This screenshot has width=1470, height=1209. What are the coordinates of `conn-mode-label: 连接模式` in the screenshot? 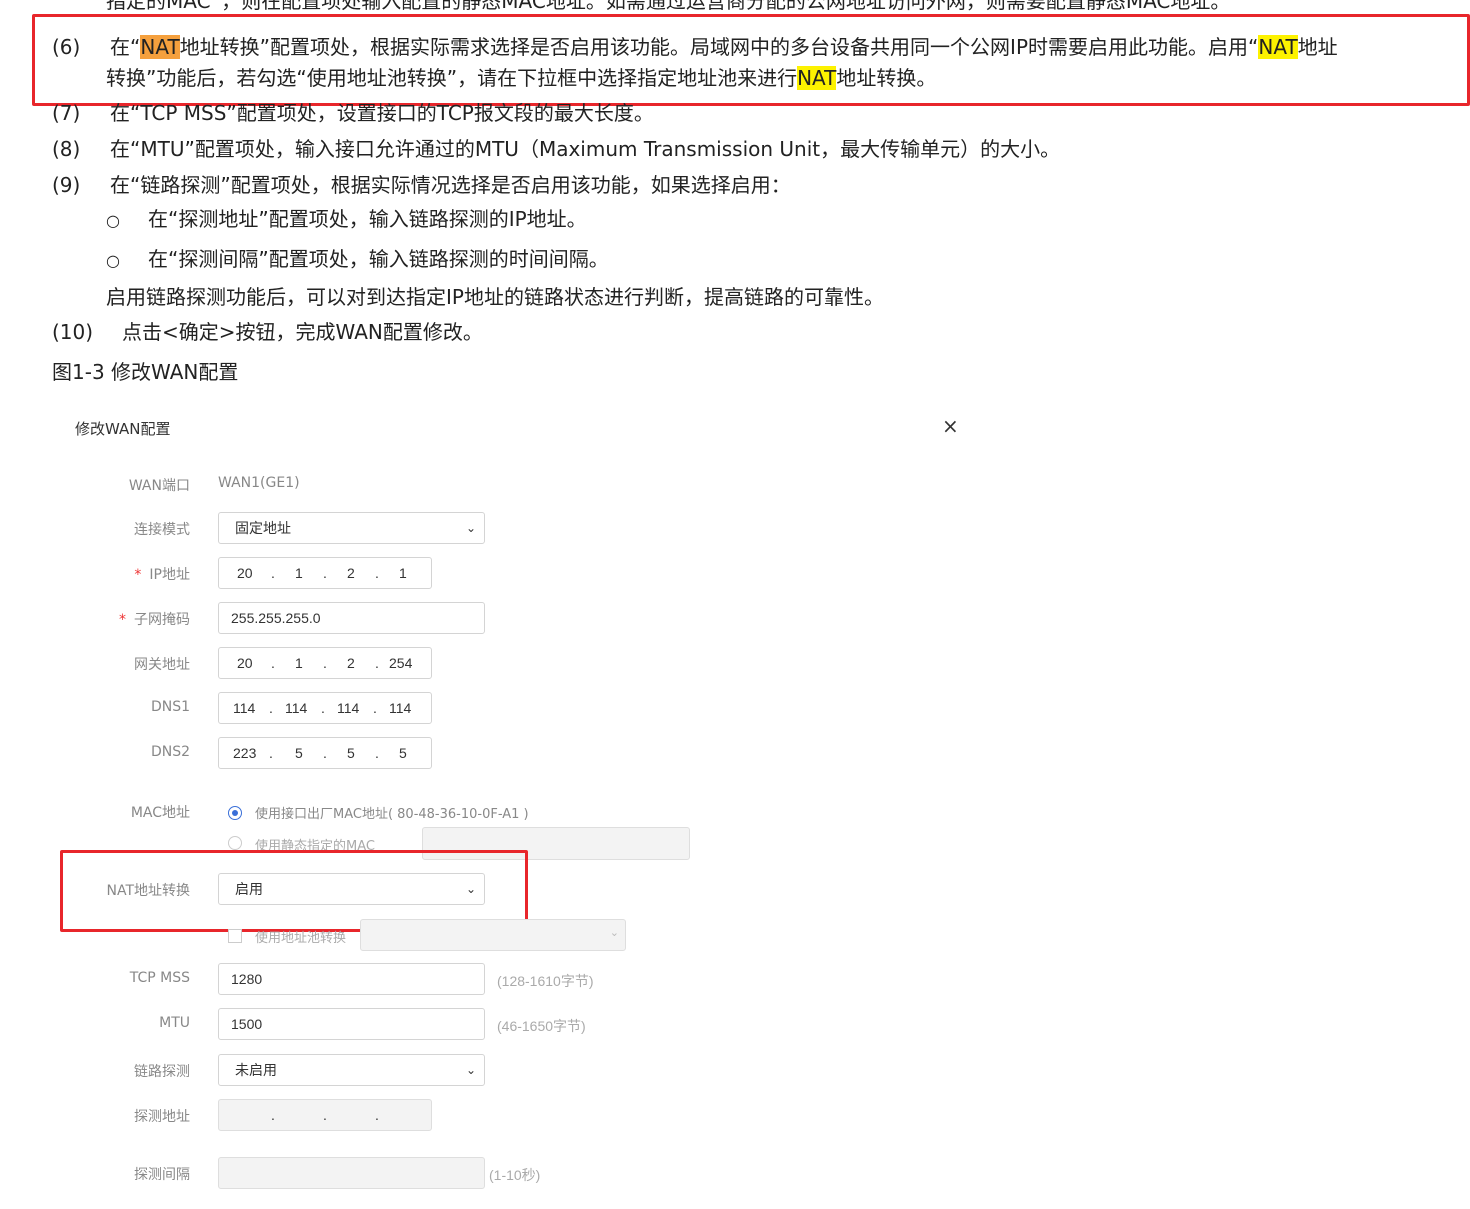 It's located at (162, 530).